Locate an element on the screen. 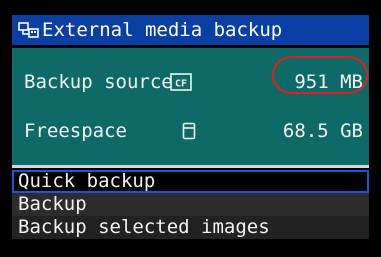 The width and height of the screenshot is (381, 257). menu-item-backup-selected-images: Backup selected images is located at coordinates (190, 227).